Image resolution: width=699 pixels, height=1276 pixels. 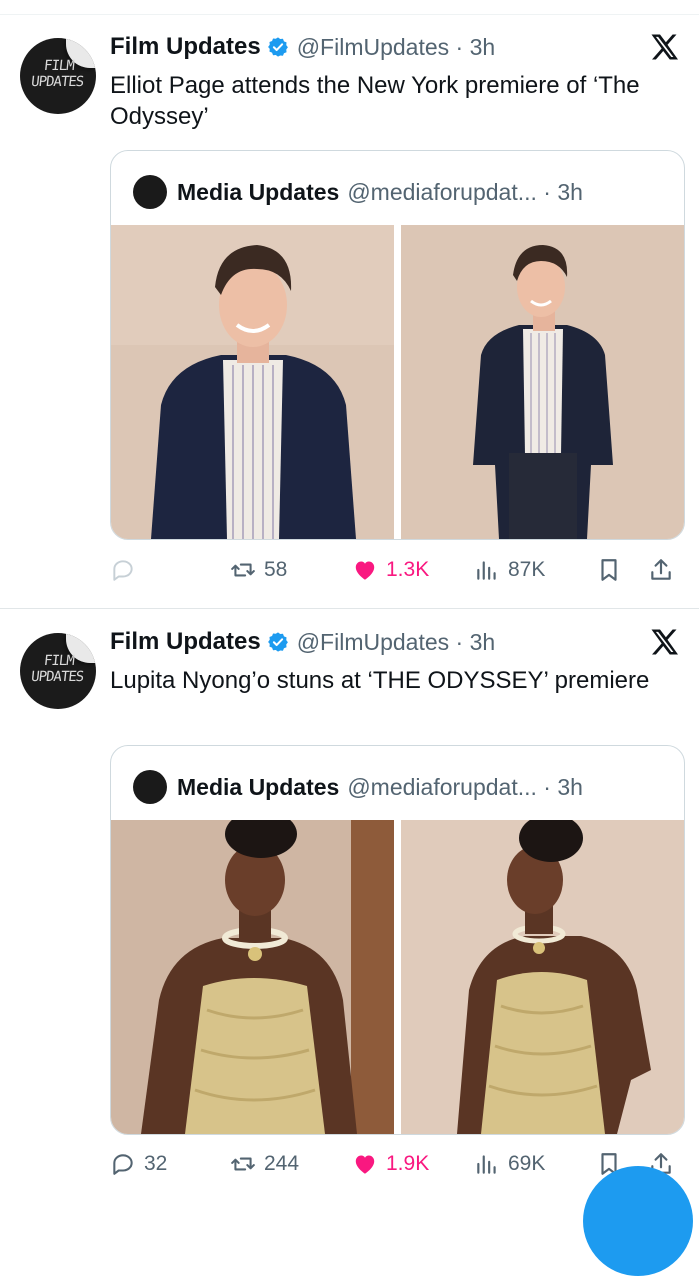 I want to click on like-count: 1.3K, so click(x=408, y=569).